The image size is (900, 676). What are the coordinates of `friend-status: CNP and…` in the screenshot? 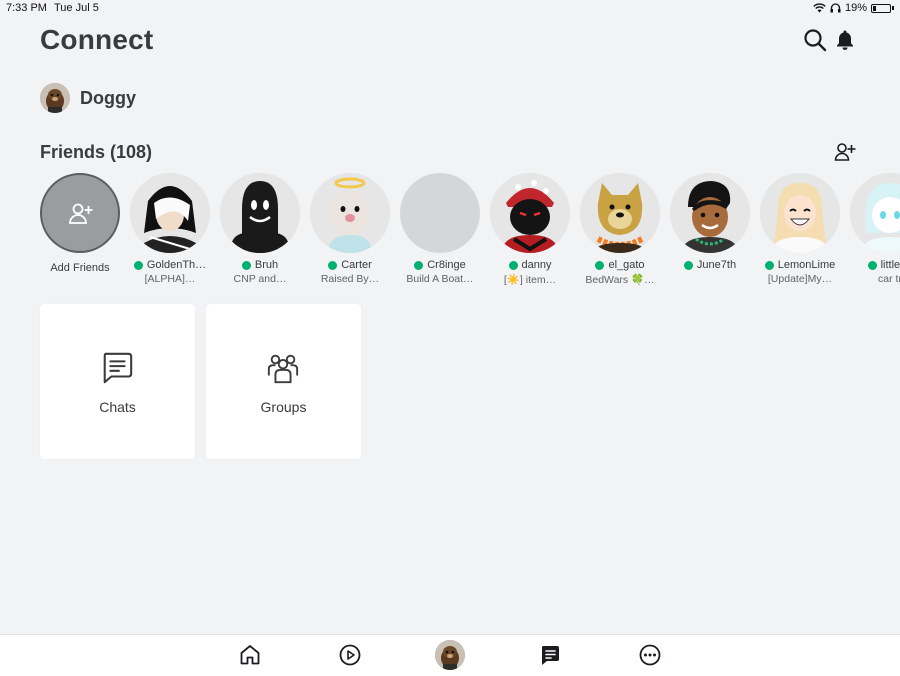 It's located at (260, 279).